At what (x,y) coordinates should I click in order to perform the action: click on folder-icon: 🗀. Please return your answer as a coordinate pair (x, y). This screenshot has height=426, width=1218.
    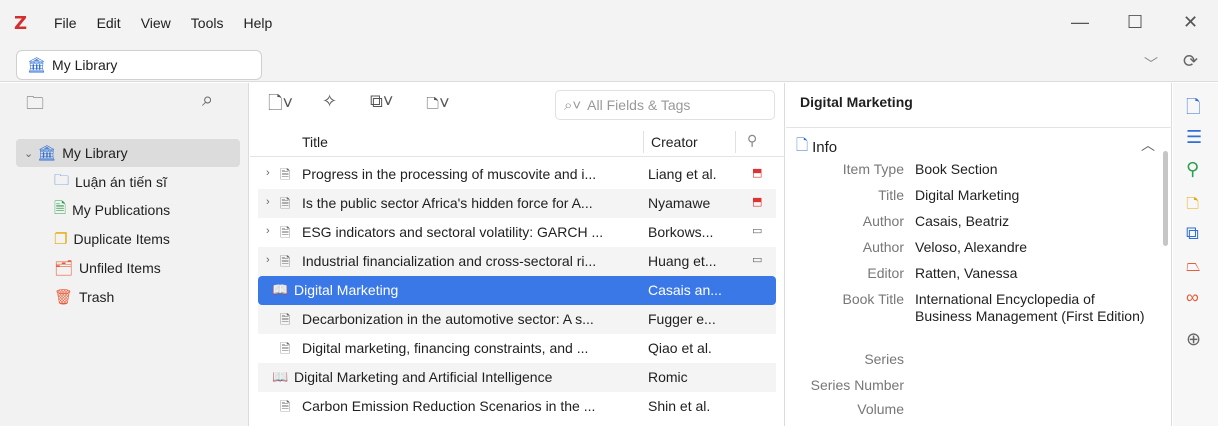
    Looking at the image, I should click on (62, 180).